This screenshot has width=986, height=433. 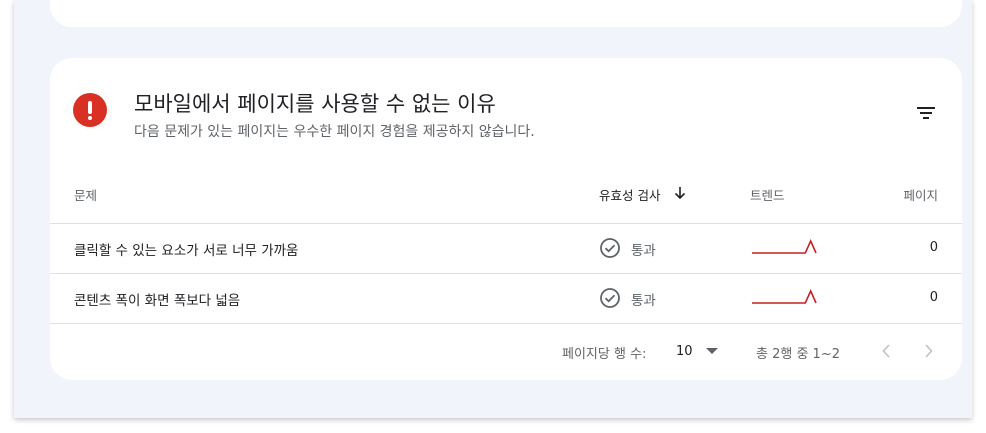 What do you see at coordinates (928, 351) in the screenshot?
I see `chevron-right-icon` at bounding box center [928, 351].